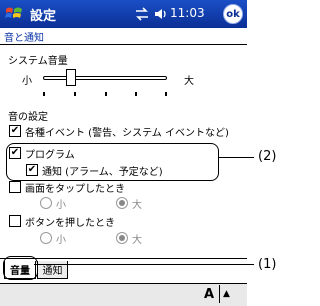  Describe the element at coordinates (46, 238) in the screenshot. I see `button-press-soft-radio` at that location.